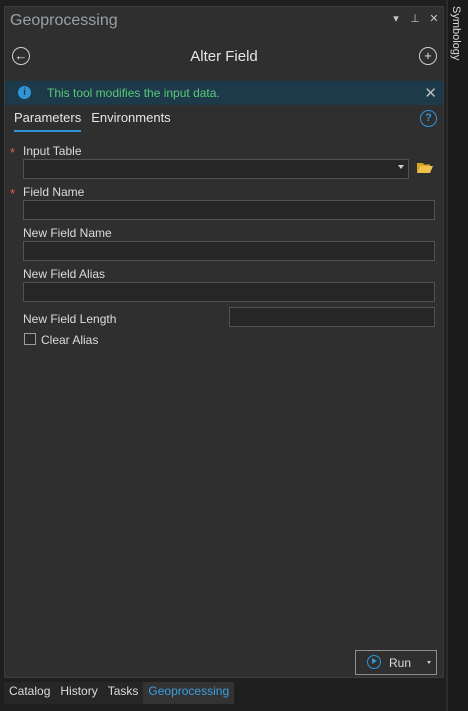  Describe the element at coordinates (70, 340) in the screenshot. I see `clear-alias-label: Clear Alias` at that location.